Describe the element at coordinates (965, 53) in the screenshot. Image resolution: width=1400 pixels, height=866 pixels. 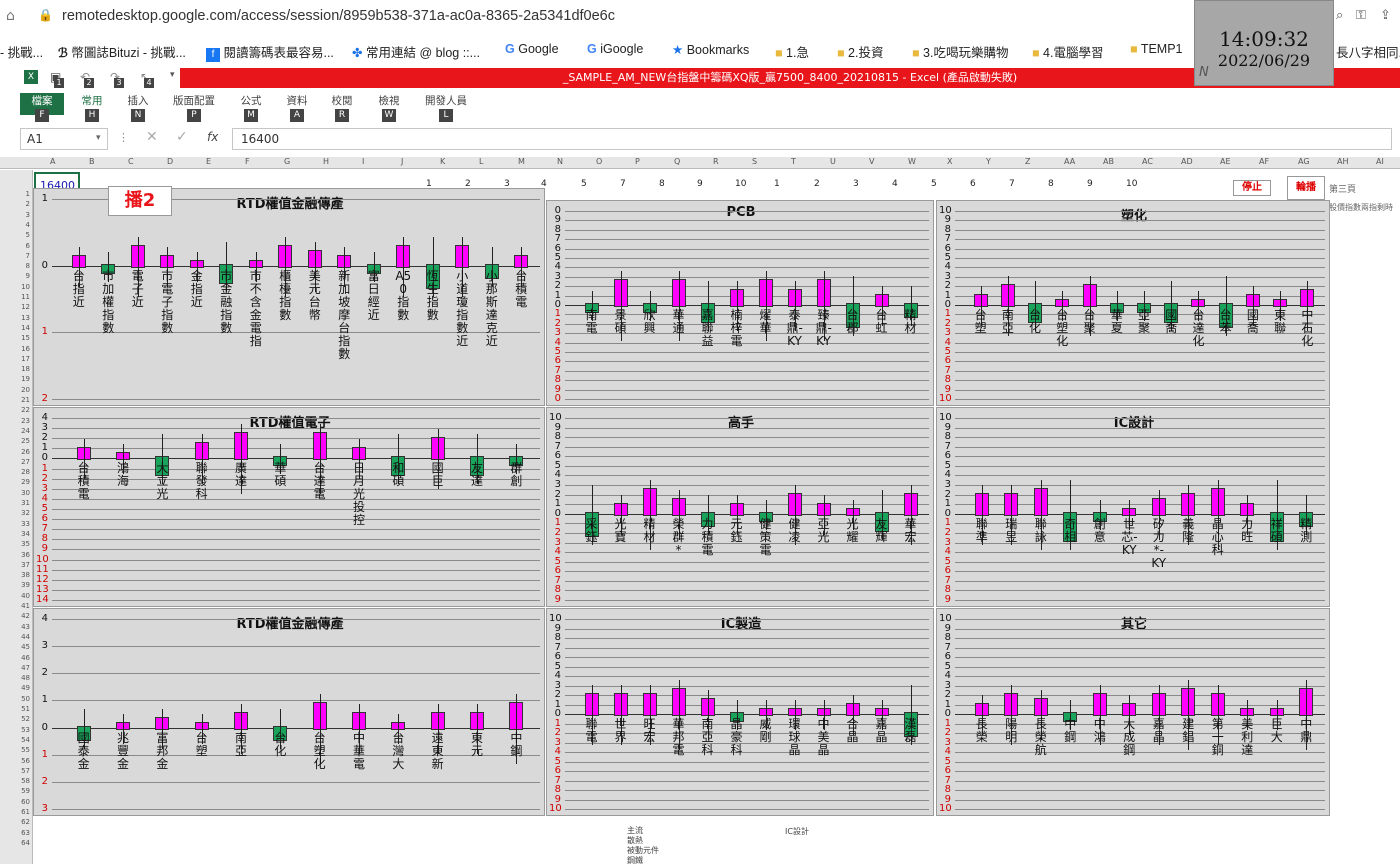
I see `bookmark-item: 3.吃喝玩樂購物` at that location.